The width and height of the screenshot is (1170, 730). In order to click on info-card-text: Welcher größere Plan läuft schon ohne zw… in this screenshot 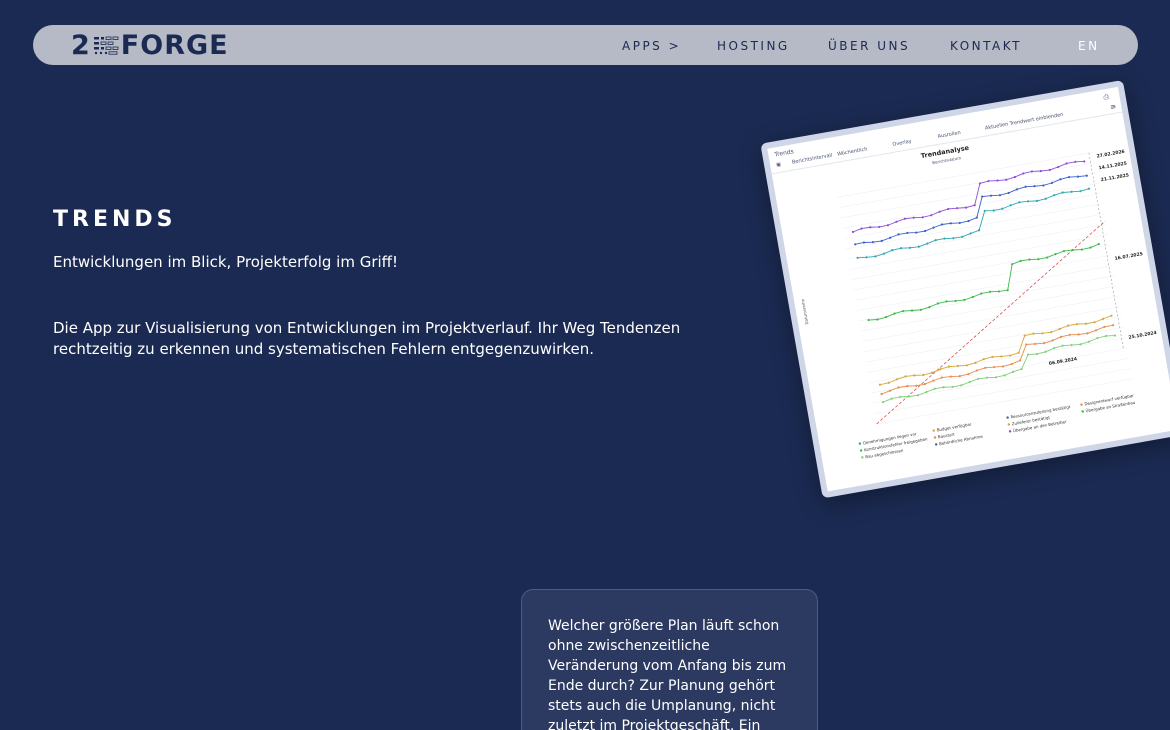, I will do `click(667, 674)`.